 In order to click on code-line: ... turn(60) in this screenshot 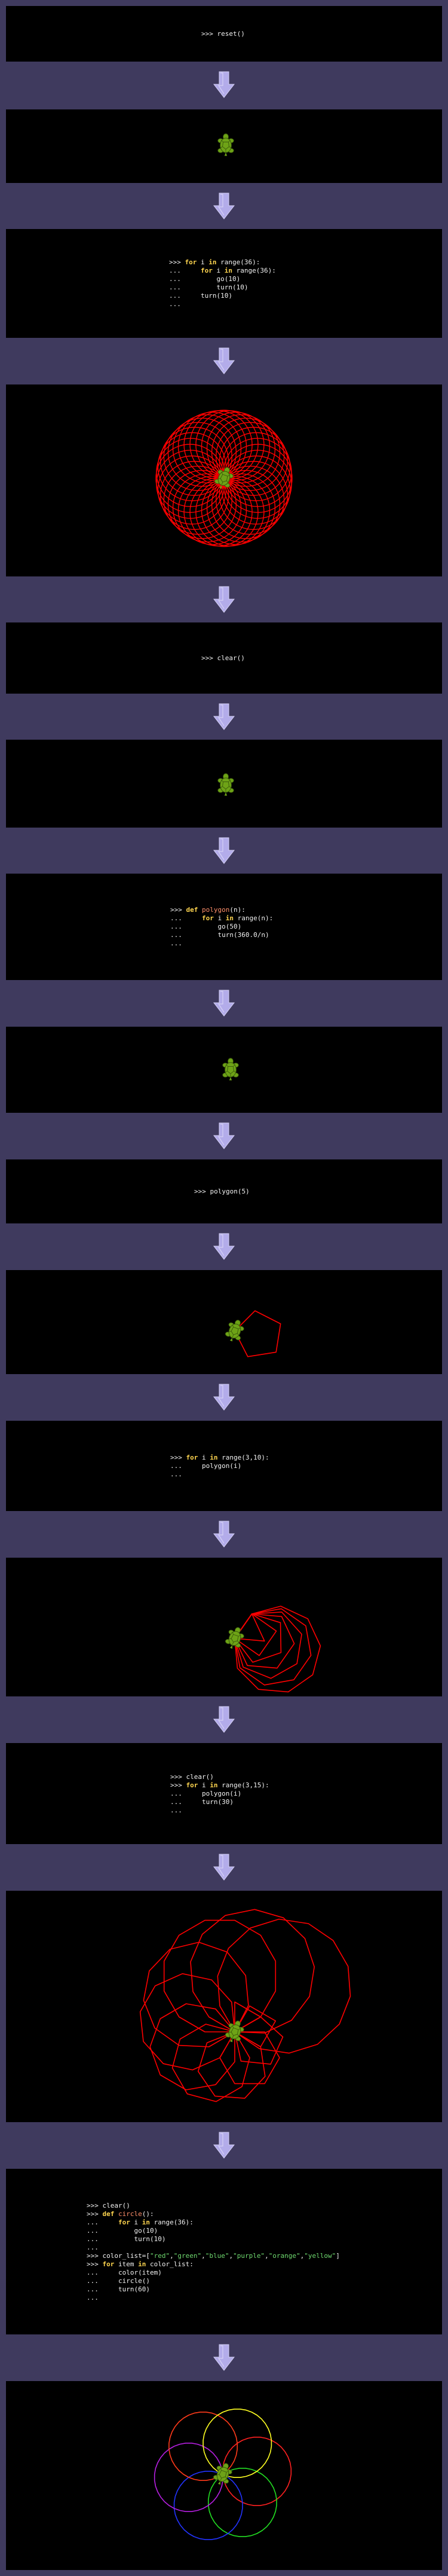, I will do `click(118, 2289)`.